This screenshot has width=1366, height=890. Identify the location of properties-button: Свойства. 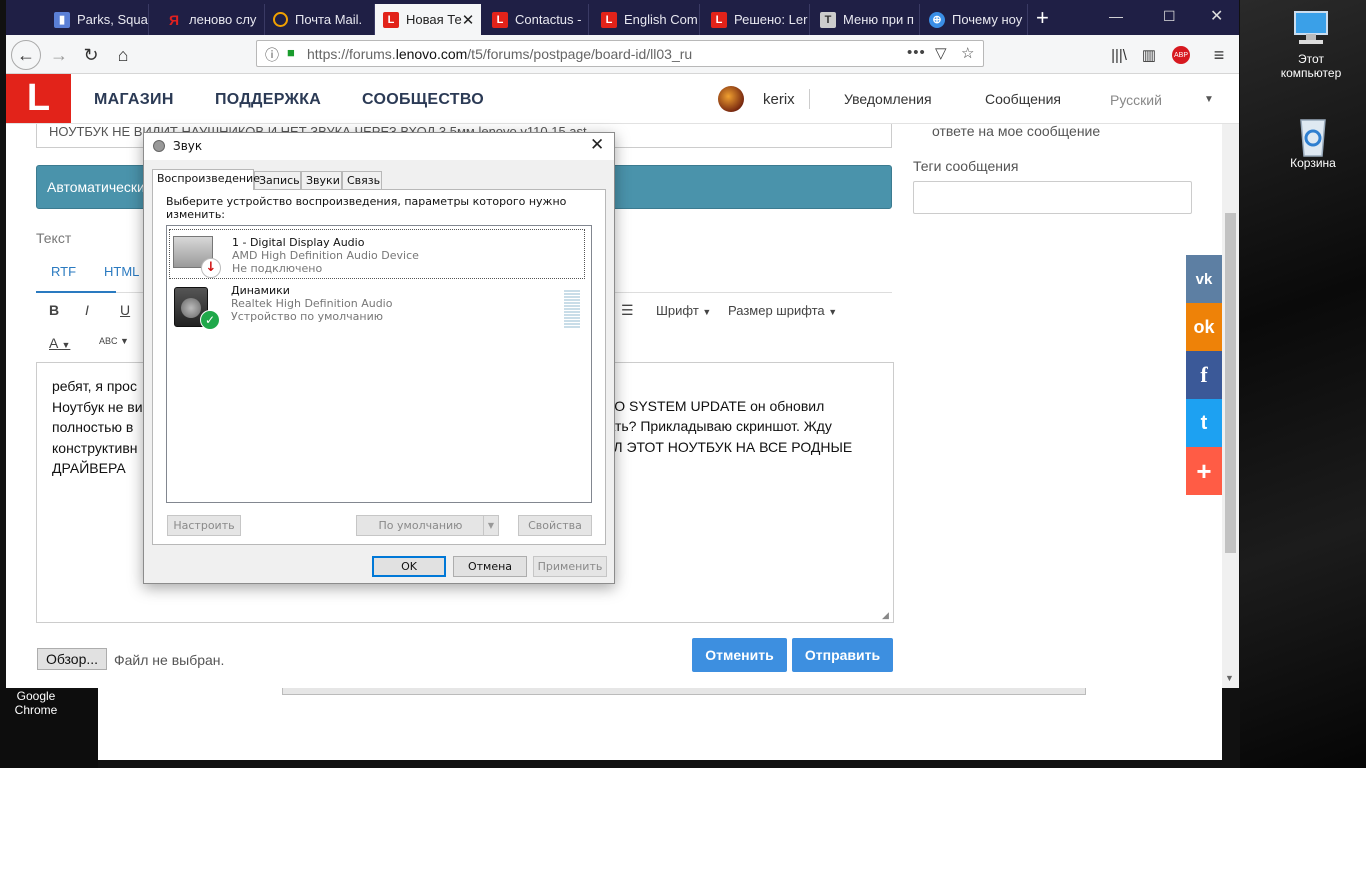
(555, 525).